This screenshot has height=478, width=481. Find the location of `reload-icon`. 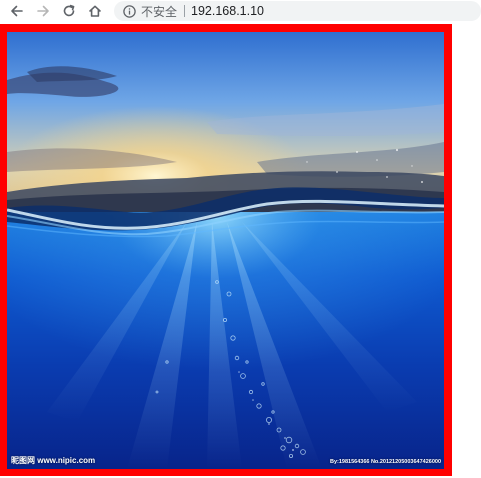

reload-icon is located at coordinates (69, 10).